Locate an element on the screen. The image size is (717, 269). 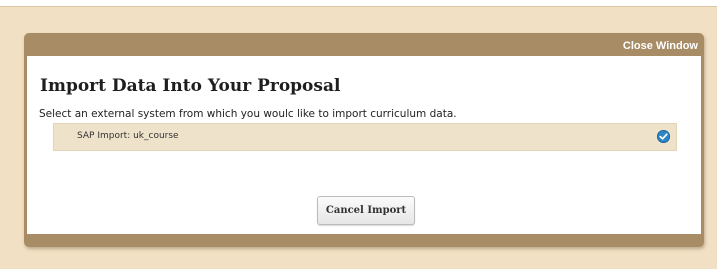
checkmark-glyph is located at coordinates (663, 136).